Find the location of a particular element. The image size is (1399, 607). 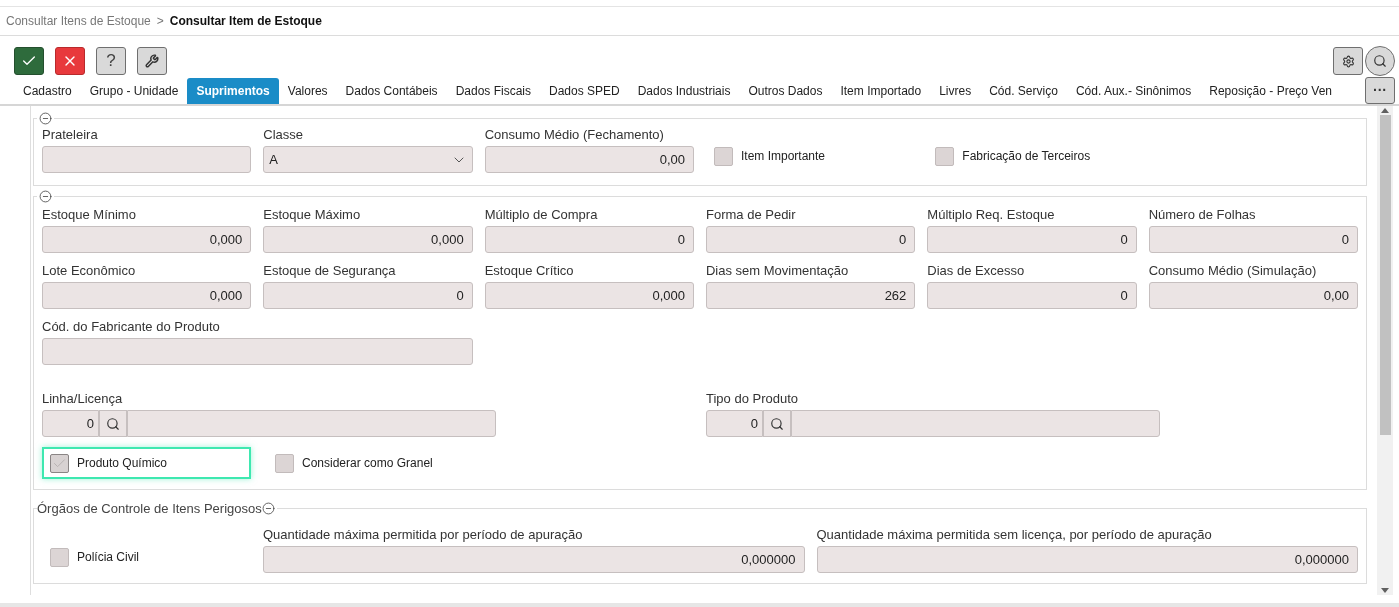

checkbox-label: Produto Químico is located at coordinates (122, 463).